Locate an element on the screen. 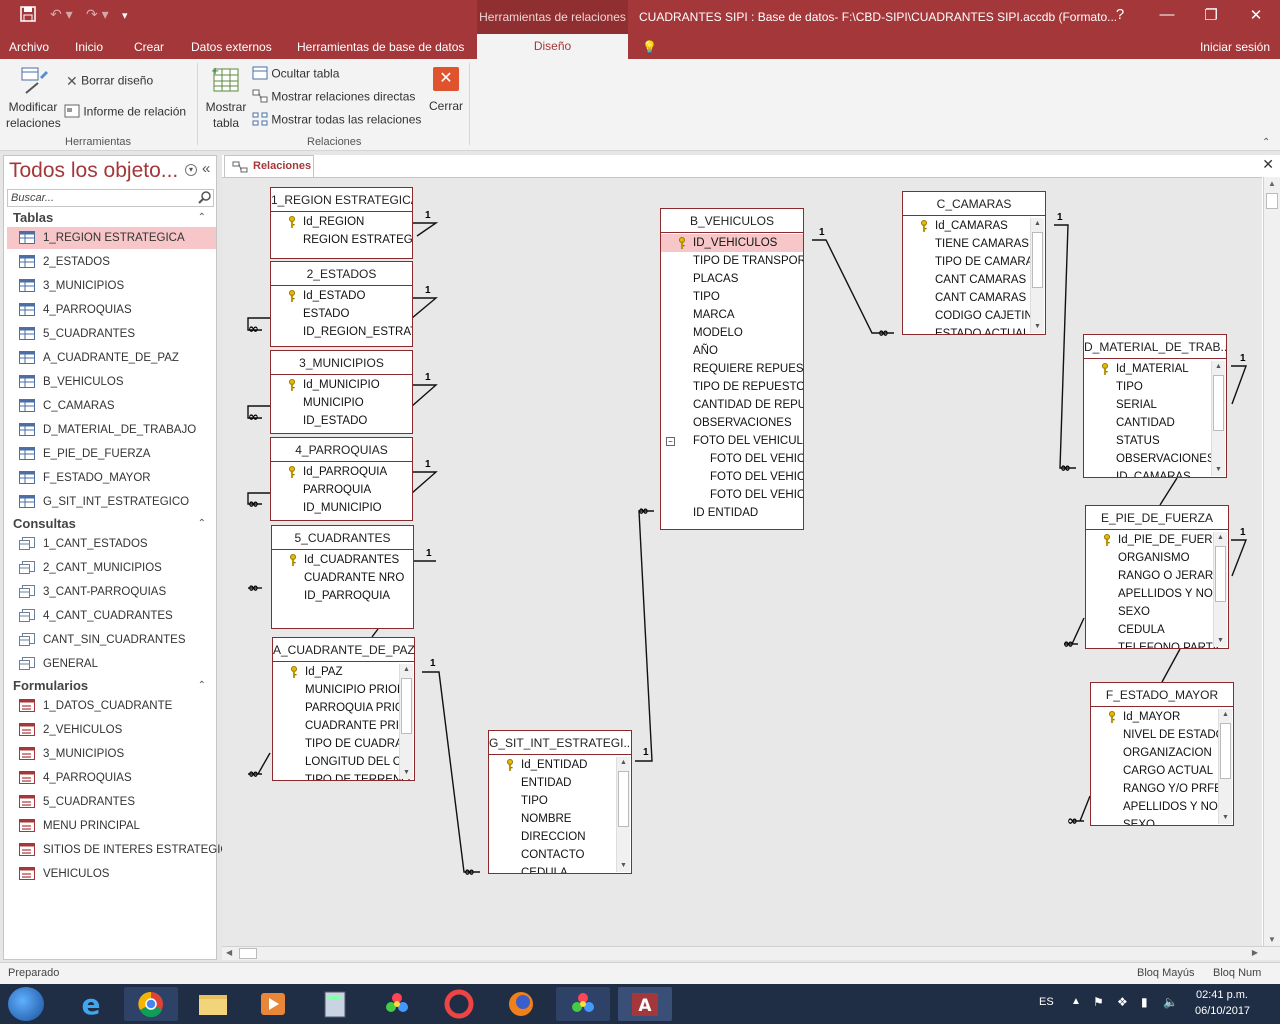  field-row: MODELO is located at coordinates (732, 333).